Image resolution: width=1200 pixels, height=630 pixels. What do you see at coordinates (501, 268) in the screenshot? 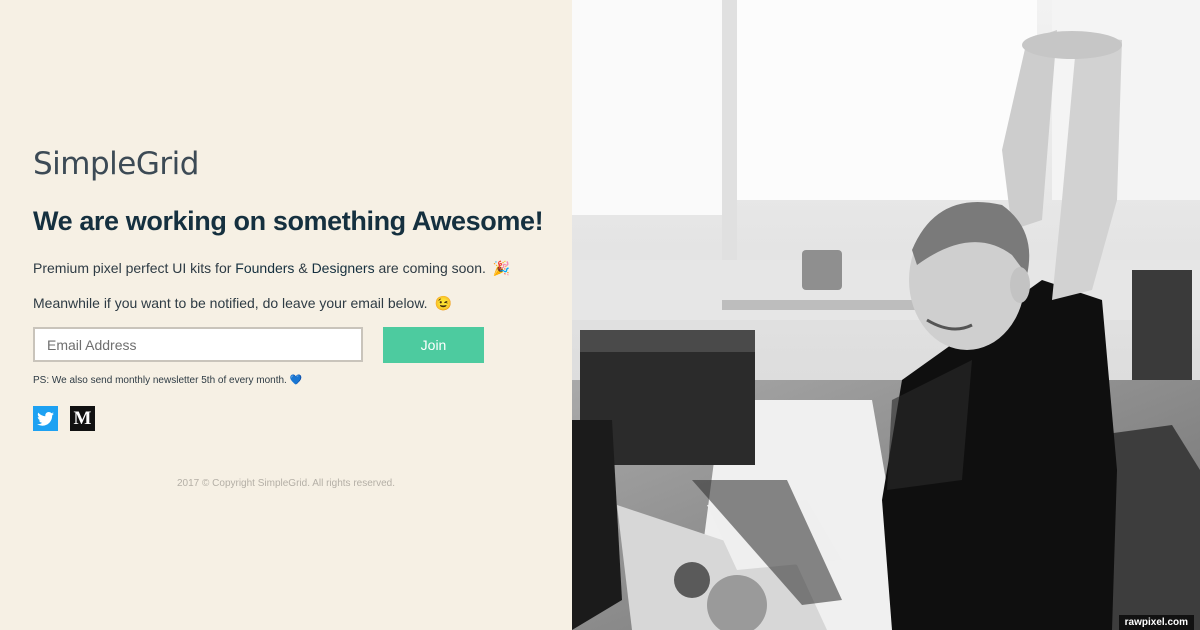
I see `party-icon: 🎉` at bounding box center [501, 268].